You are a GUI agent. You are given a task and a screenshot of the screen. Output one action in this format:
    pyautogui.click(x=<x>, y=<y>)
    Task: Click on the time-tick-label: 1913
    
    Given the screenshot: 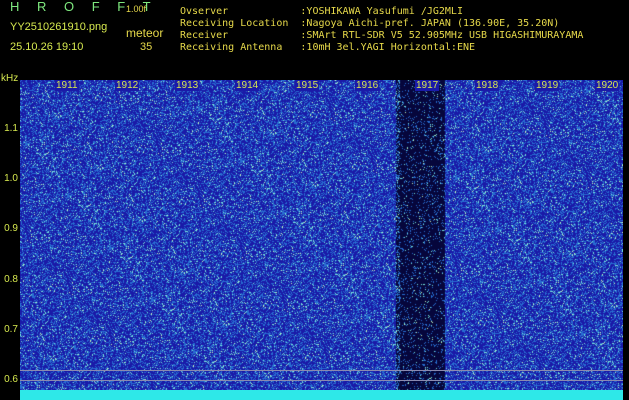 What is the action you would take?
    pyautogui.click(x=187, y=85)
    